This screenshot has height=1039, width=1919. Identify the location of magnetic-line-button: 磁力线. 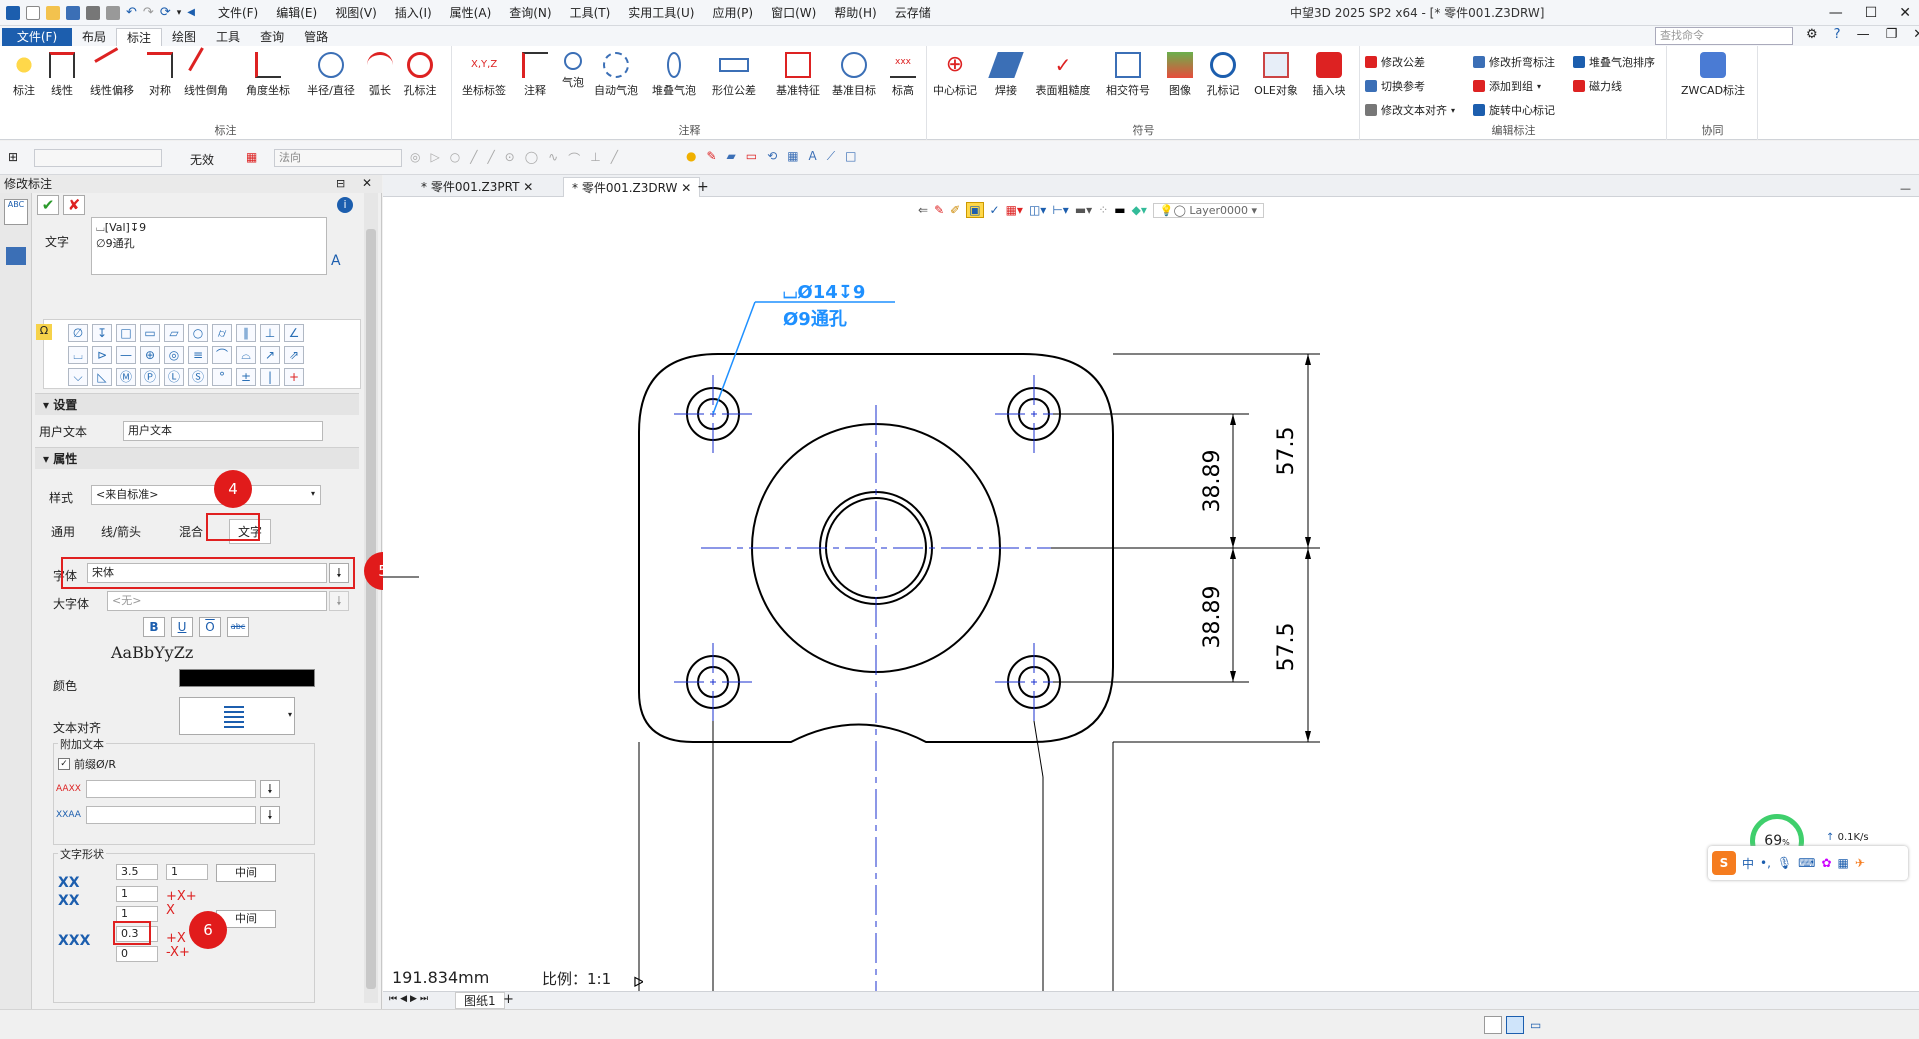
(1597, 86).